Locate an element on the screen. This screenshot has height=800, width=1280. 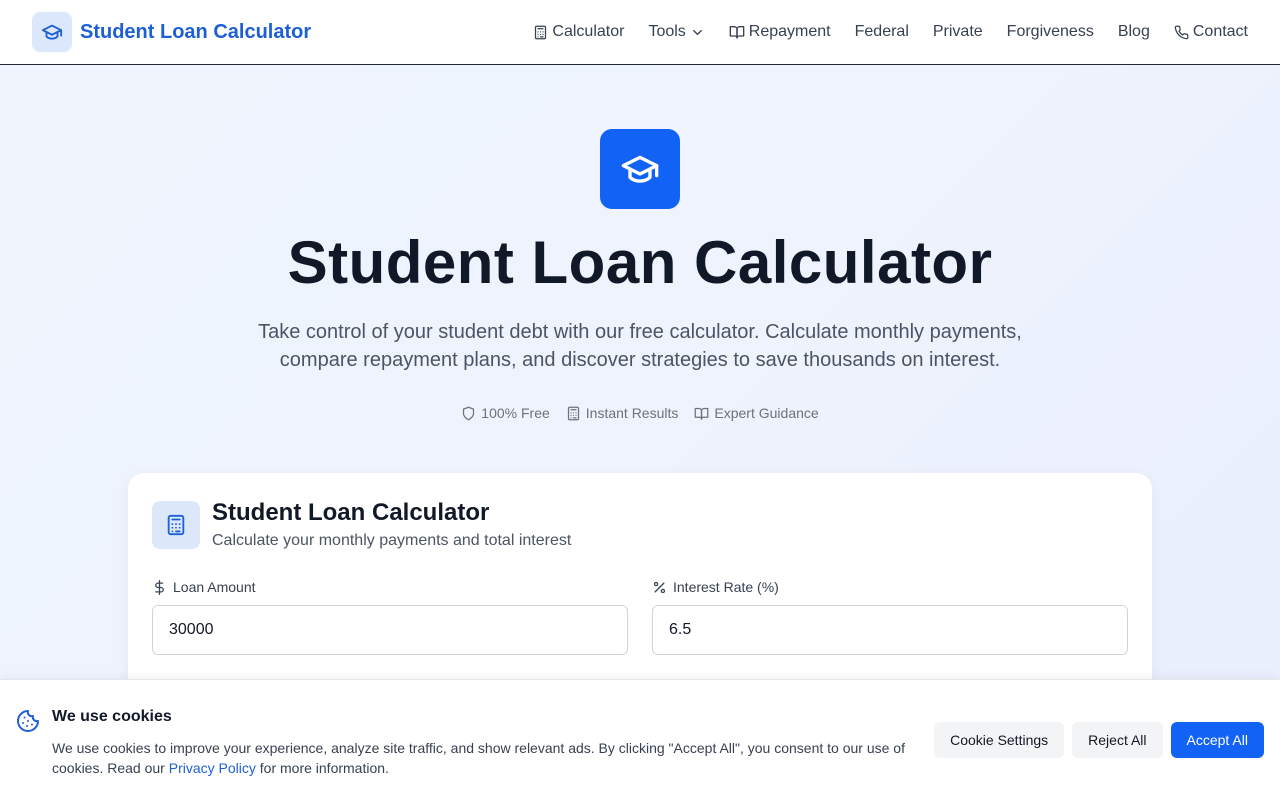
nav-item-private: Private is located at coordinates (958, 32).